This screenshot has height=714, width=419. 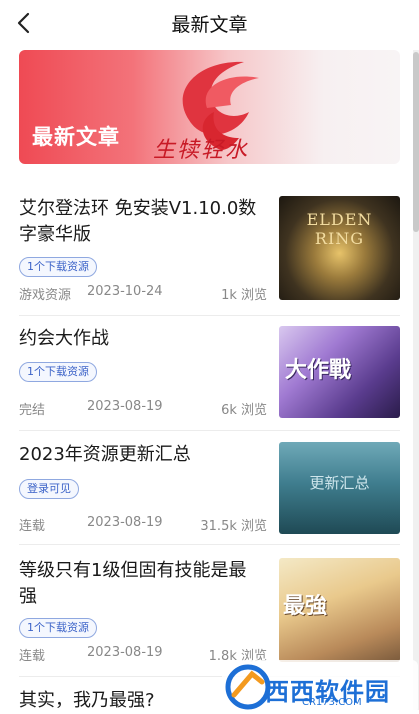 I want to click on article-views: 1k 浏览, so click(x=244, y=295).